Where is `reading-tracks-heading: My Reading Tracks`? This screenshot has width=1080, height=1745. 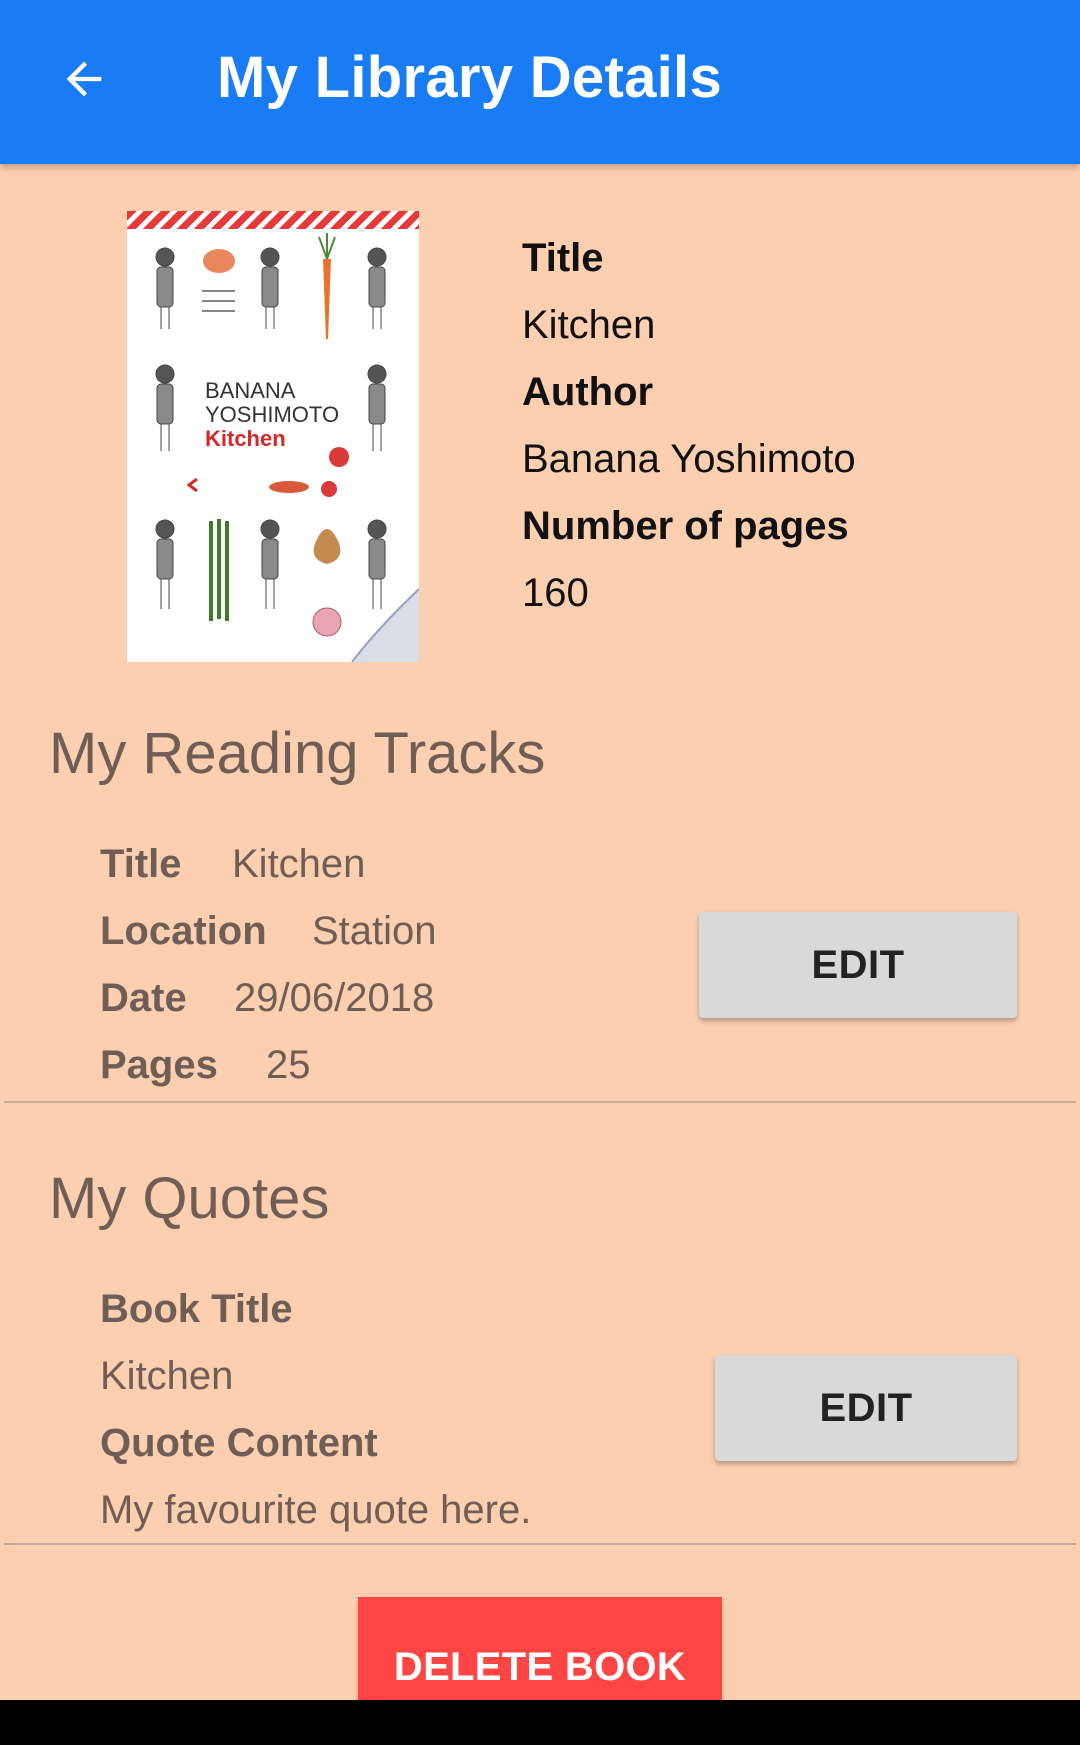 reading-tracks-heading: My Reading Tracks is located at coordinates (297, 753).